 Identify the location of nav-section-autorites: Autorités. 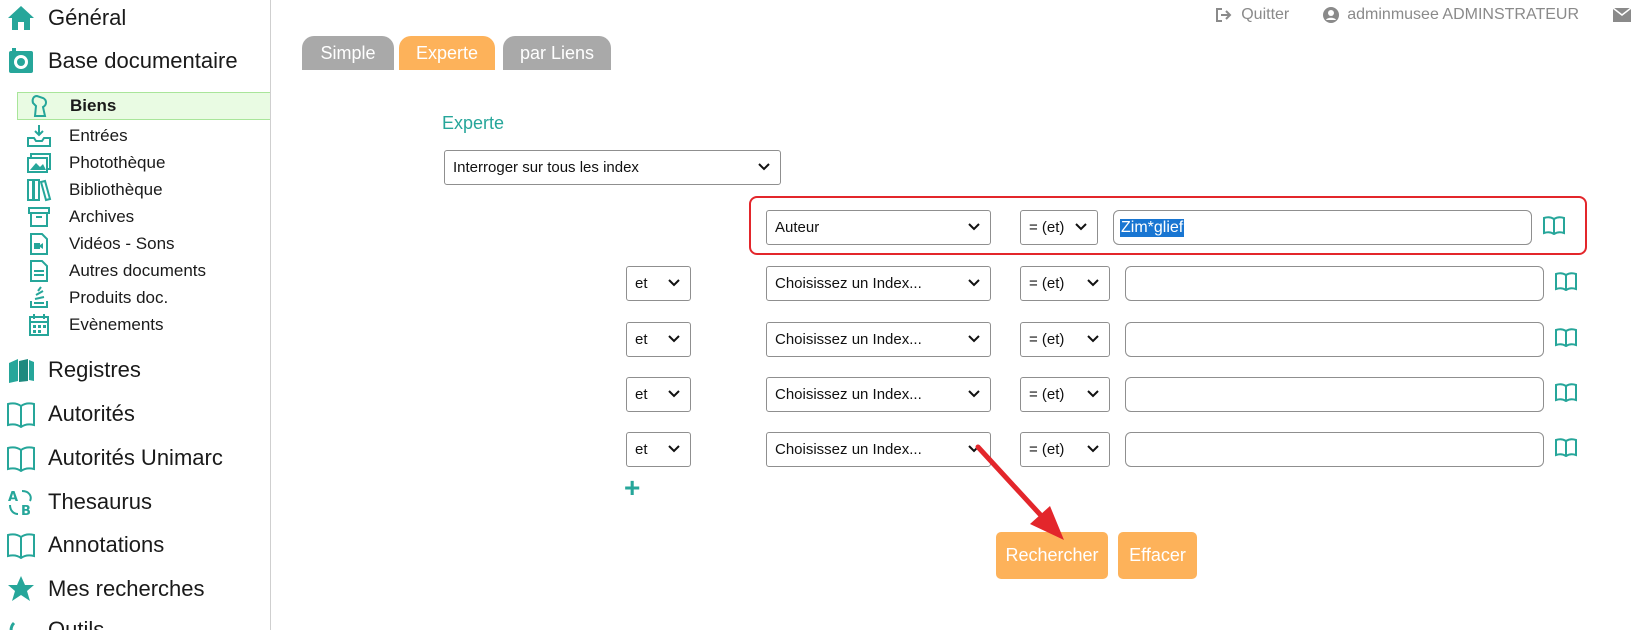
(67, 414).